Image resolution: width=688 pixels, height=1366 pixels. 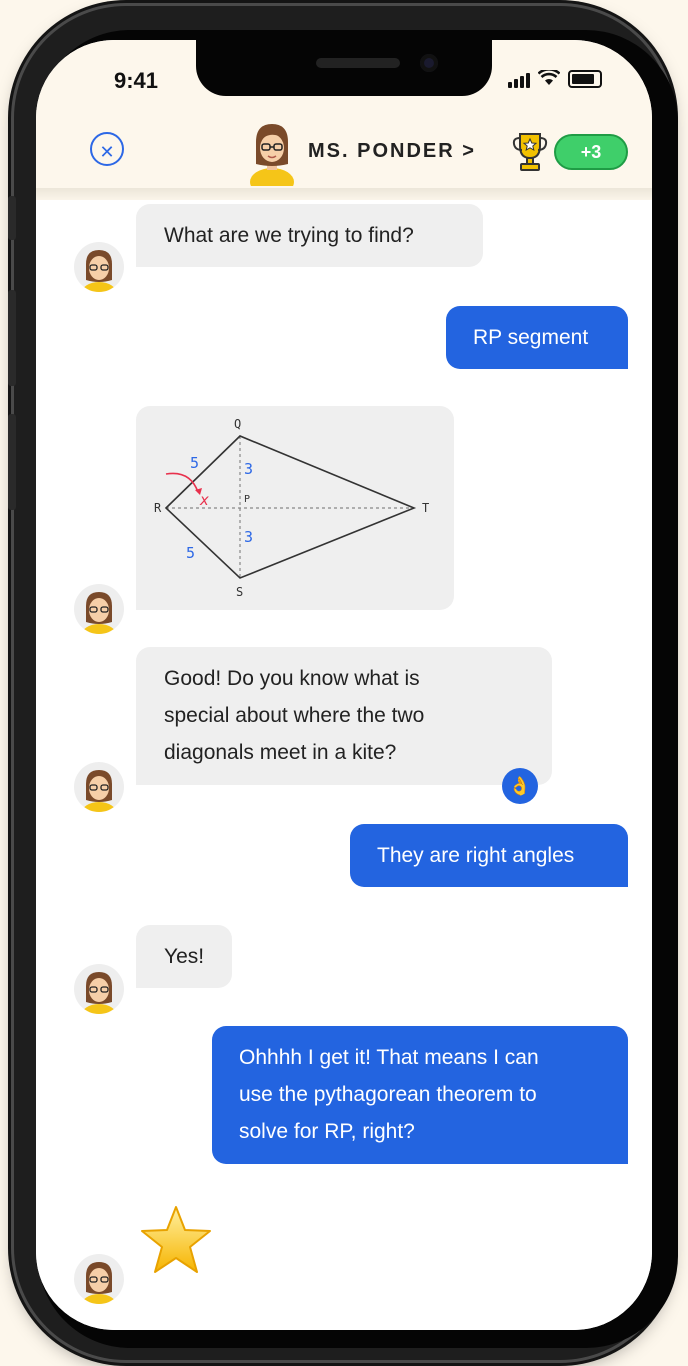 I want to click on notch, so click(x=344, y=68).